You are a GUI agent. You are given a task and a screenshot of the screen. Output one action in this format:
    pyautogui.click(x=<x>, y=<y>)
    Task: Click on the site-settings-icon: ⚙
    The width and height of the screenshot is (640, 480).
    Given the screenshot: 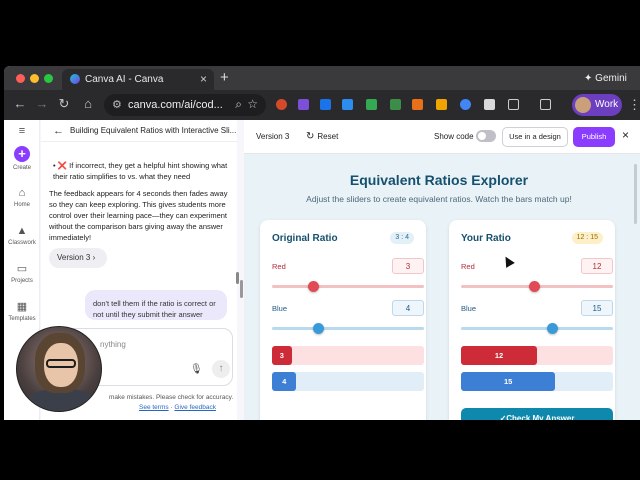 What is the action you would take?
    pyautogui.click(x=117, y=104)
    